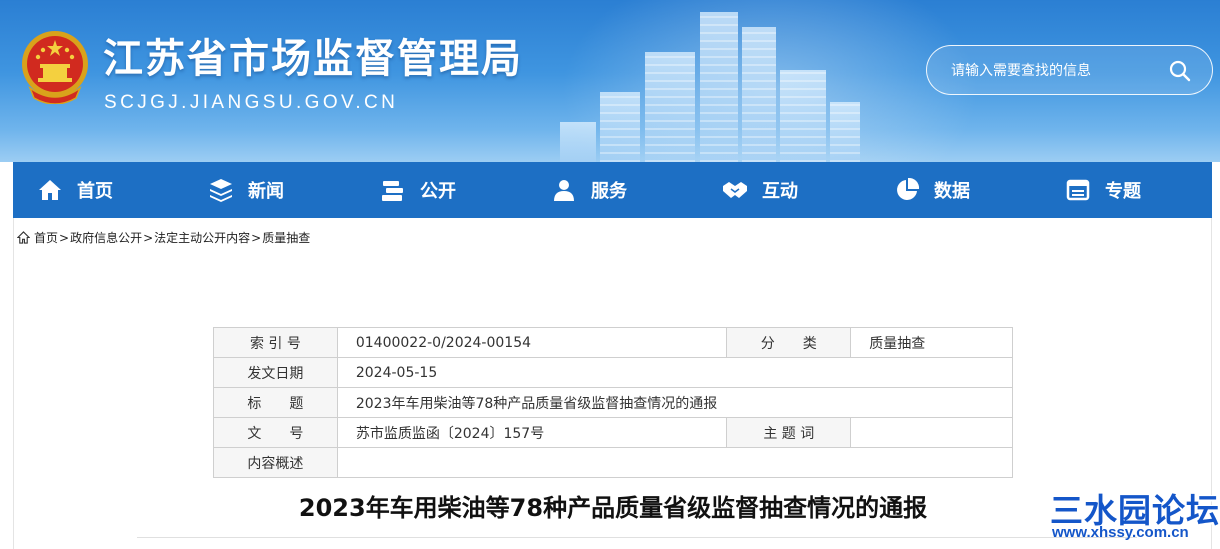 The height and width of the screenshot is (549, 1220). I want to click on breadcrumb: 首页 > 政府信息公开 > 法定主动公开内容 > 质量抽查, so click(163, 237).